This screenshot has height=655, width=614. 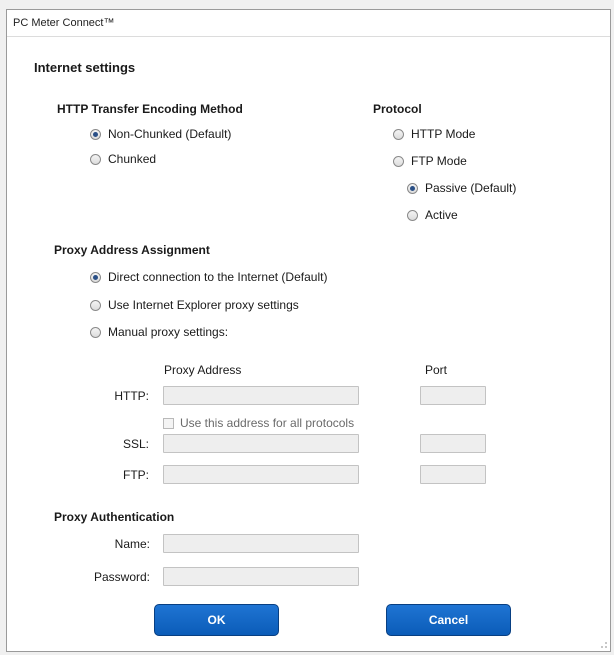 What do you see at coordinates (441, 215) in the screenshot?
I see `radio-label: Active` at bounding box center [441, 215].